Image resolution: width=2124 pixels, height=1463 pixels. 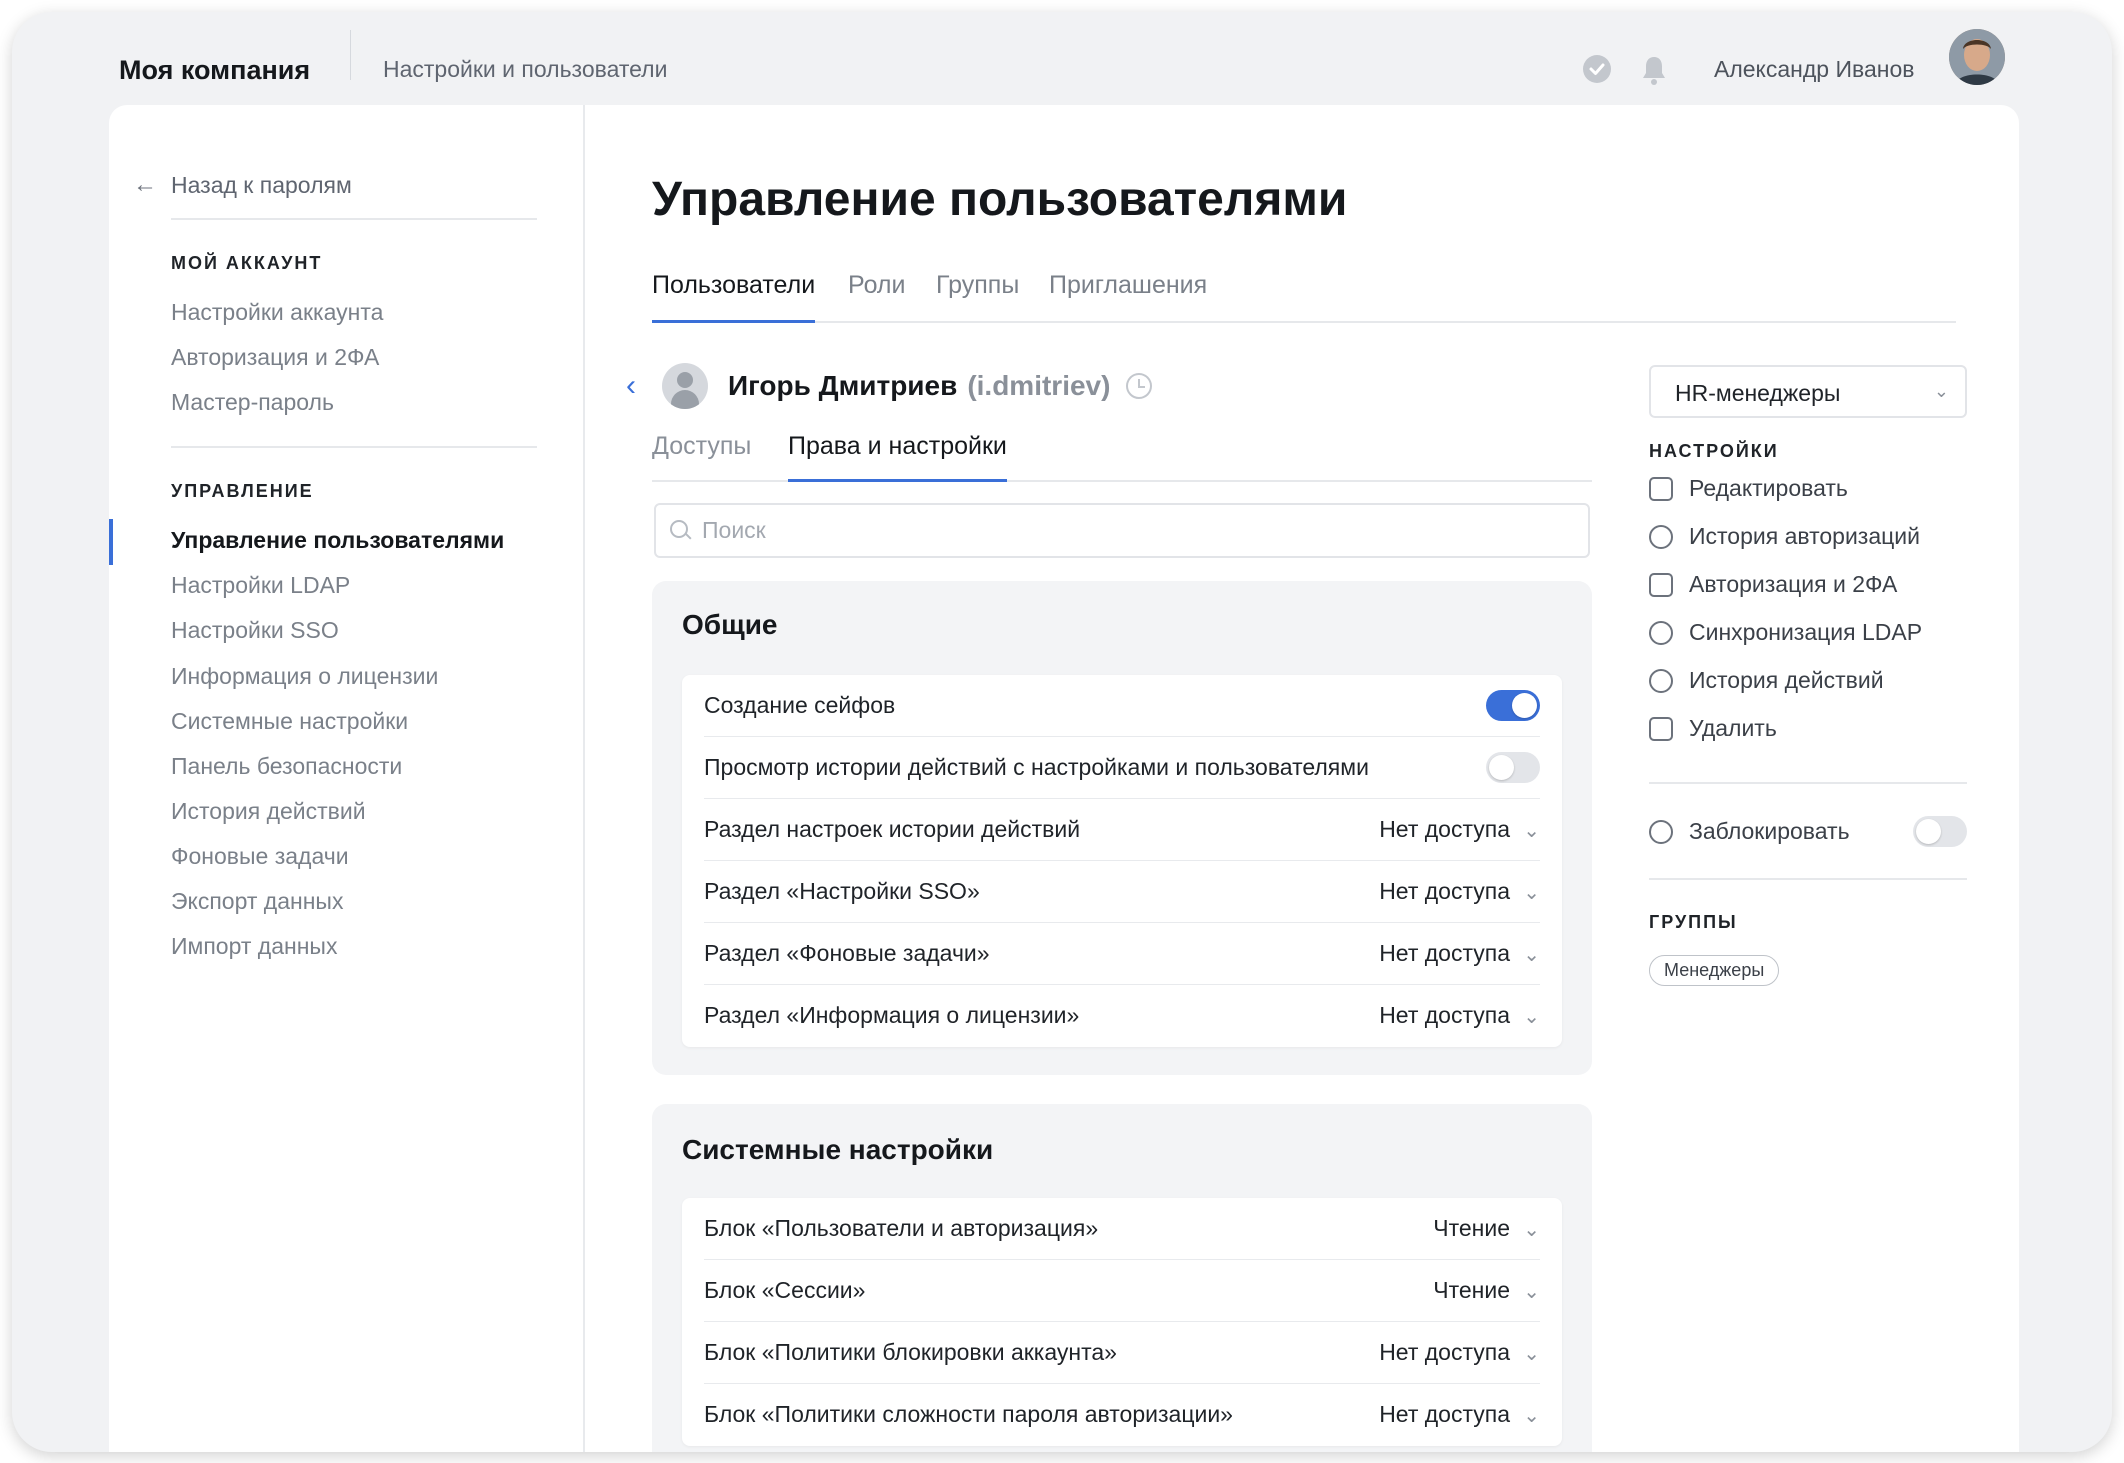 I want to click on subtab-access: Доступы, so click(x=701, y=457).